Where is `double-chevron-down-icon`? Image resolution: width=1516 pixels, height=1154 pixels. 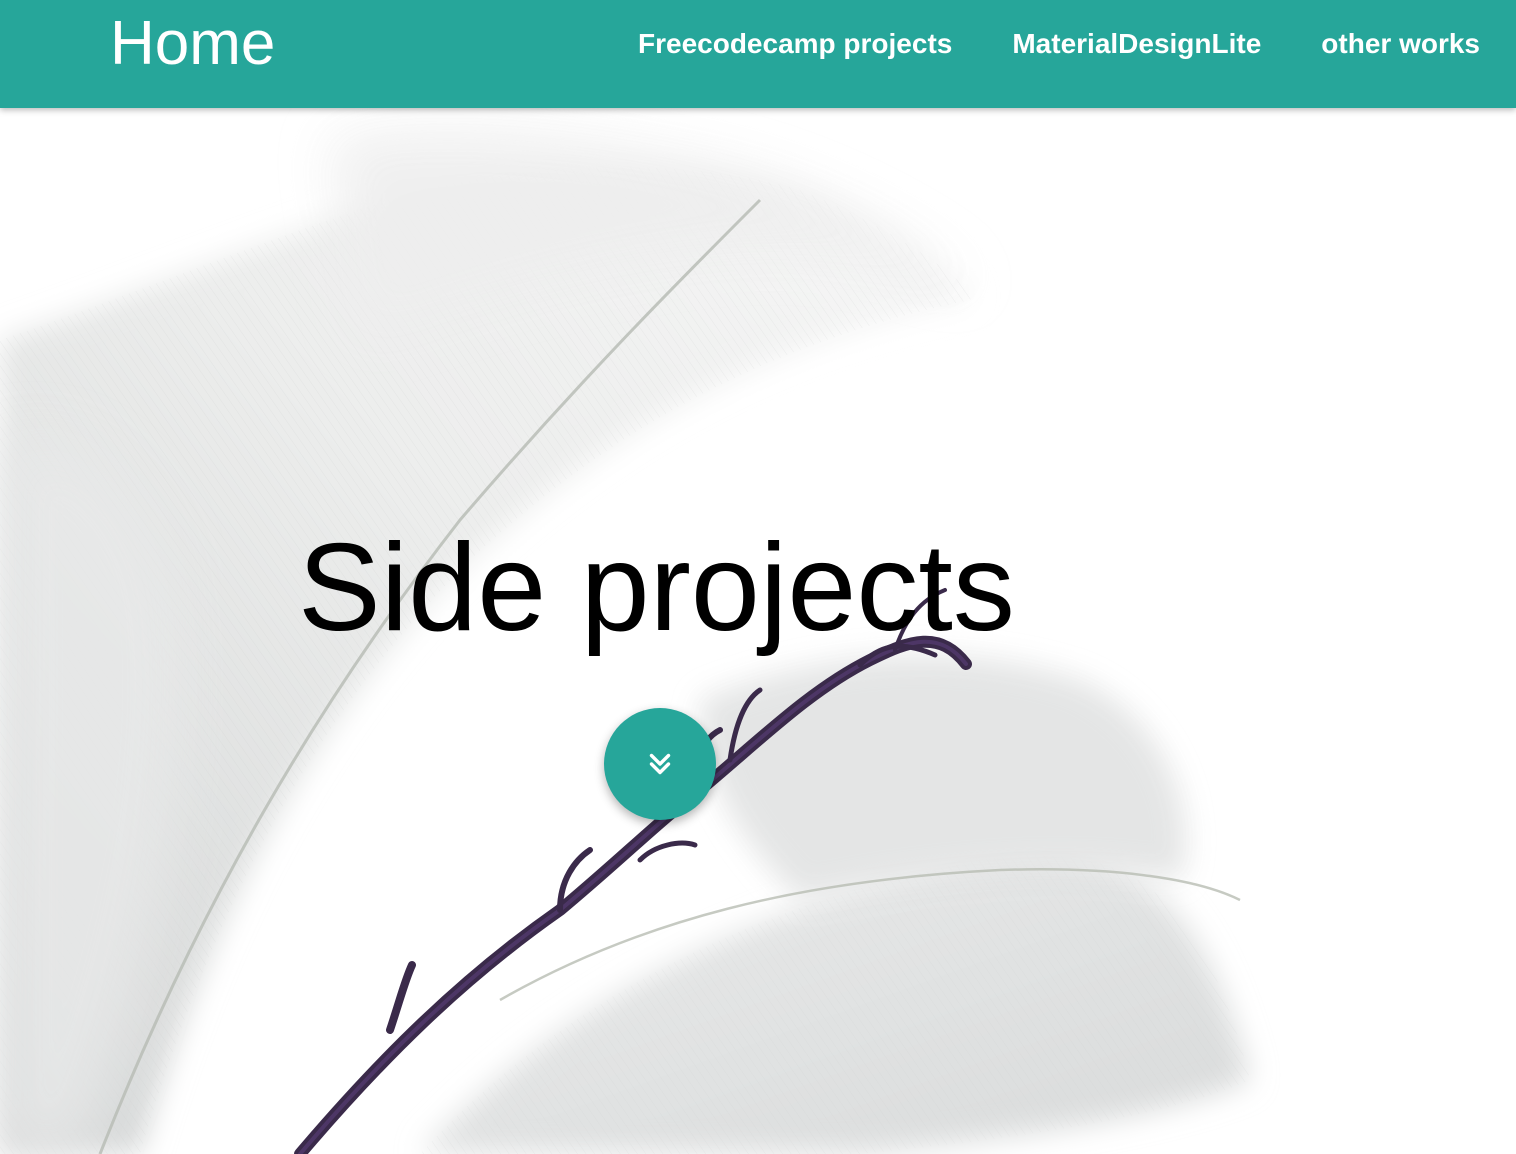
double-chevron-down-icon is located at coordinates (660, 764).